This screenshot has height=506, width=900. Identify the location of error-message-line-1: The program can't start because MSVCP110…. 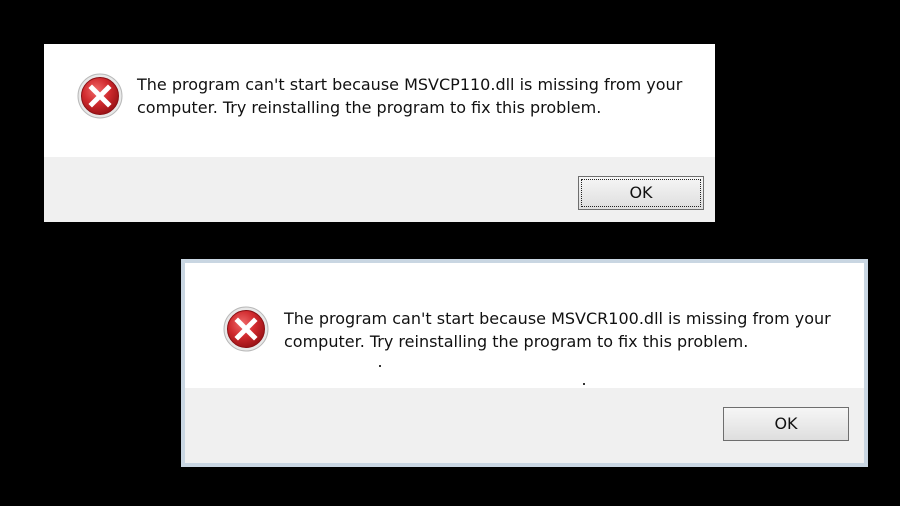
(410, 84).